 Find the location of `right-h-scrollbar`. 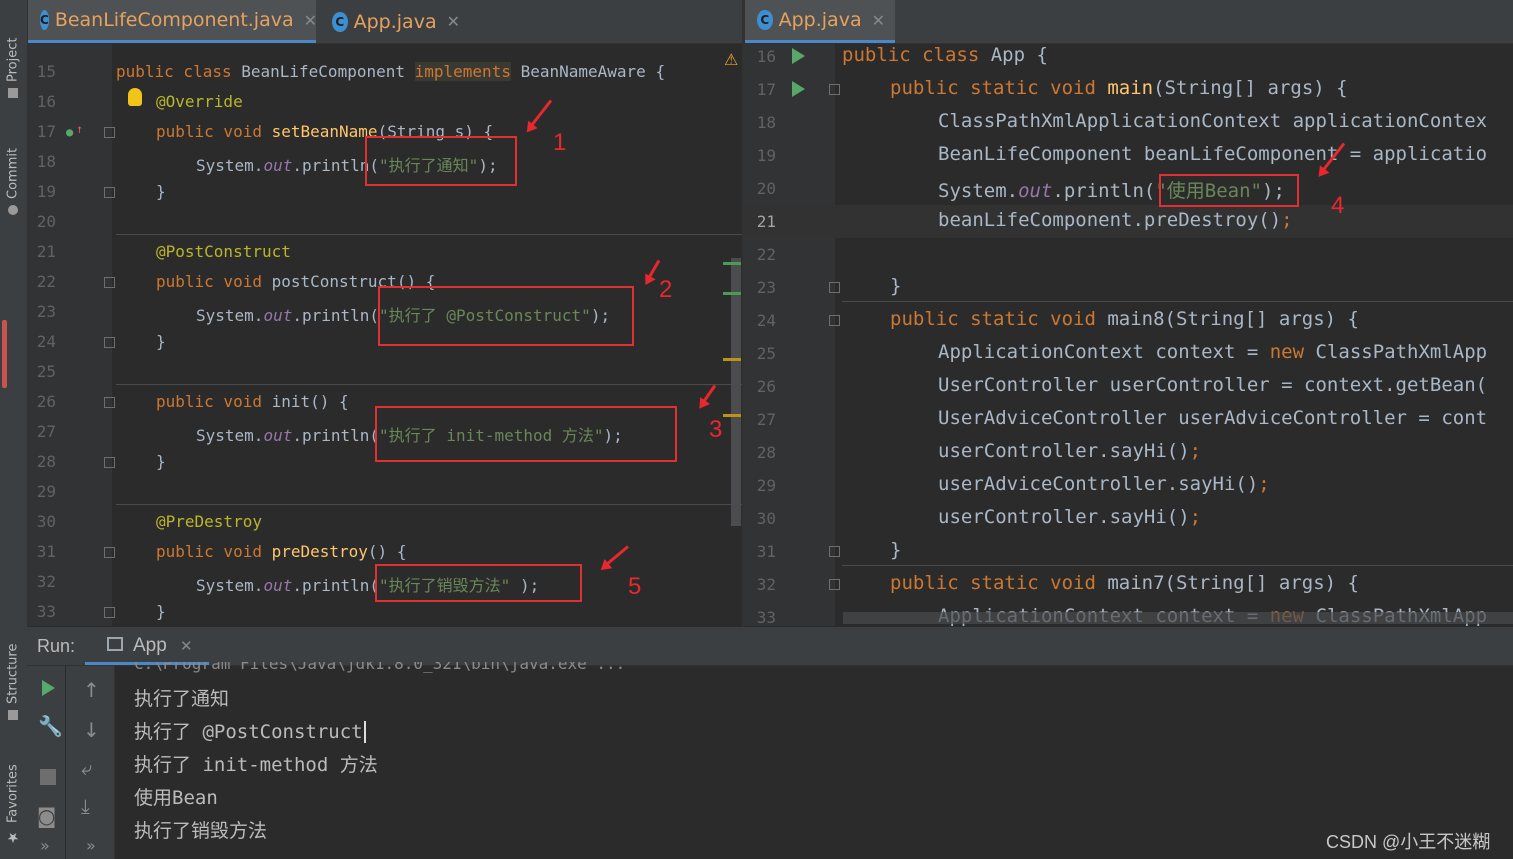

right-h-scrollbar is located at coordinates (1178, 618).